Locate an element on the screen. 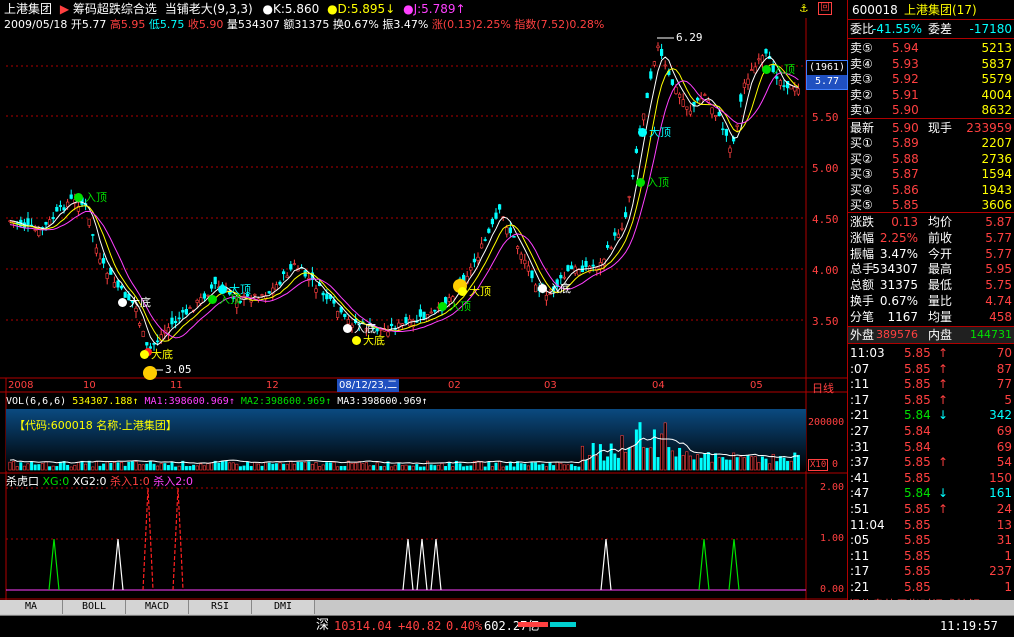  status-change: +40.82 is located at coordinates (420, 626).